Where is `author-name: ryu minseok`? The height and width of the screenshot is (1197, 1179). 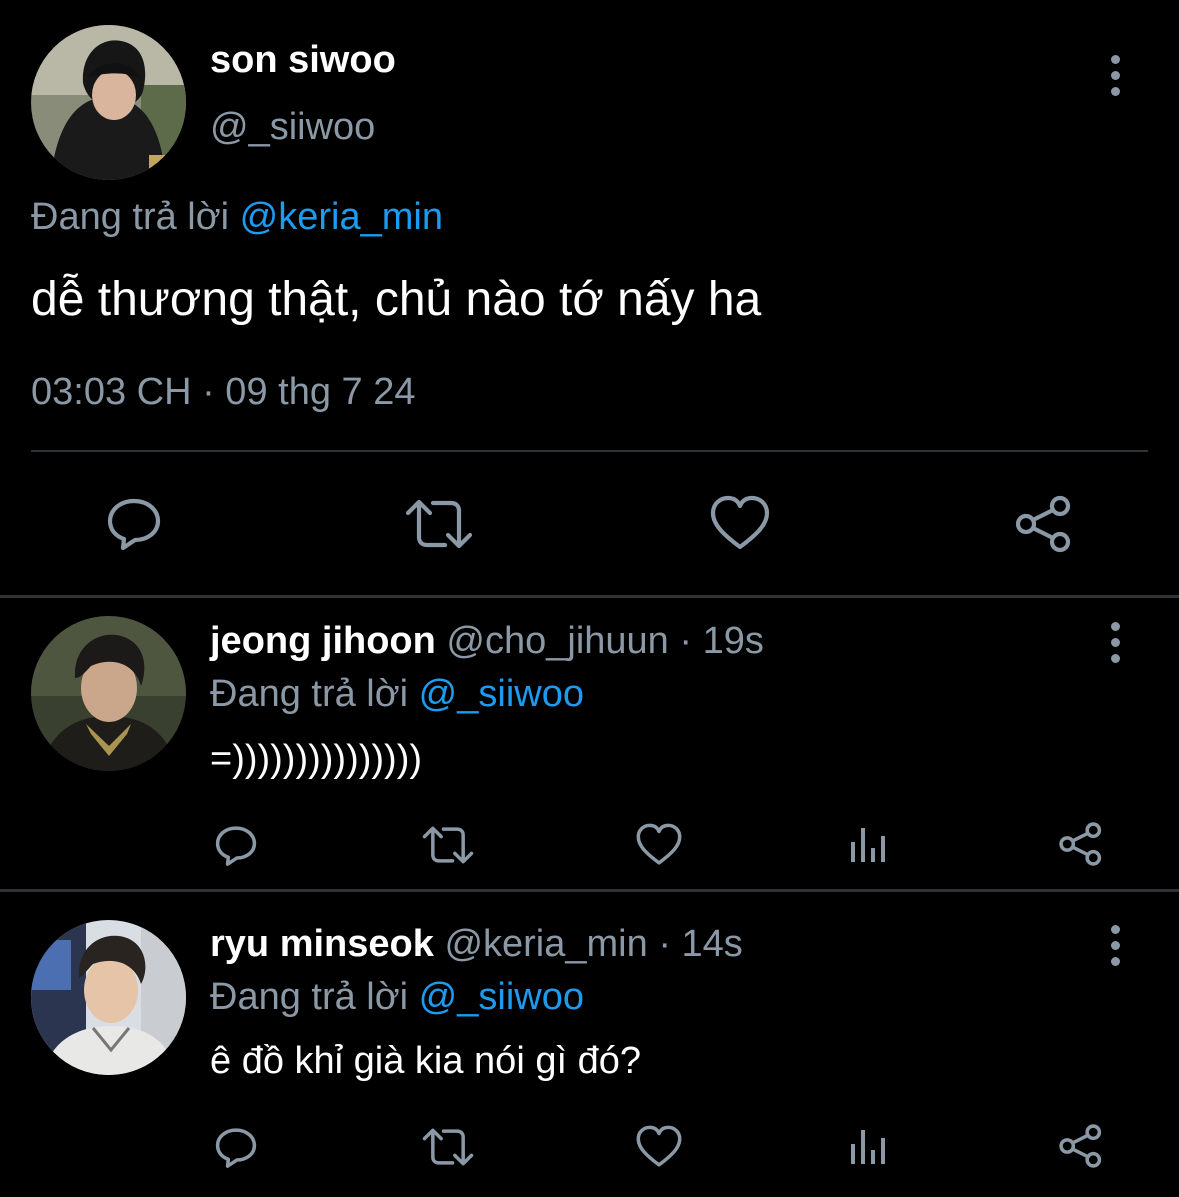 author-name: ryu minseok is located at coordinates (322, 944).